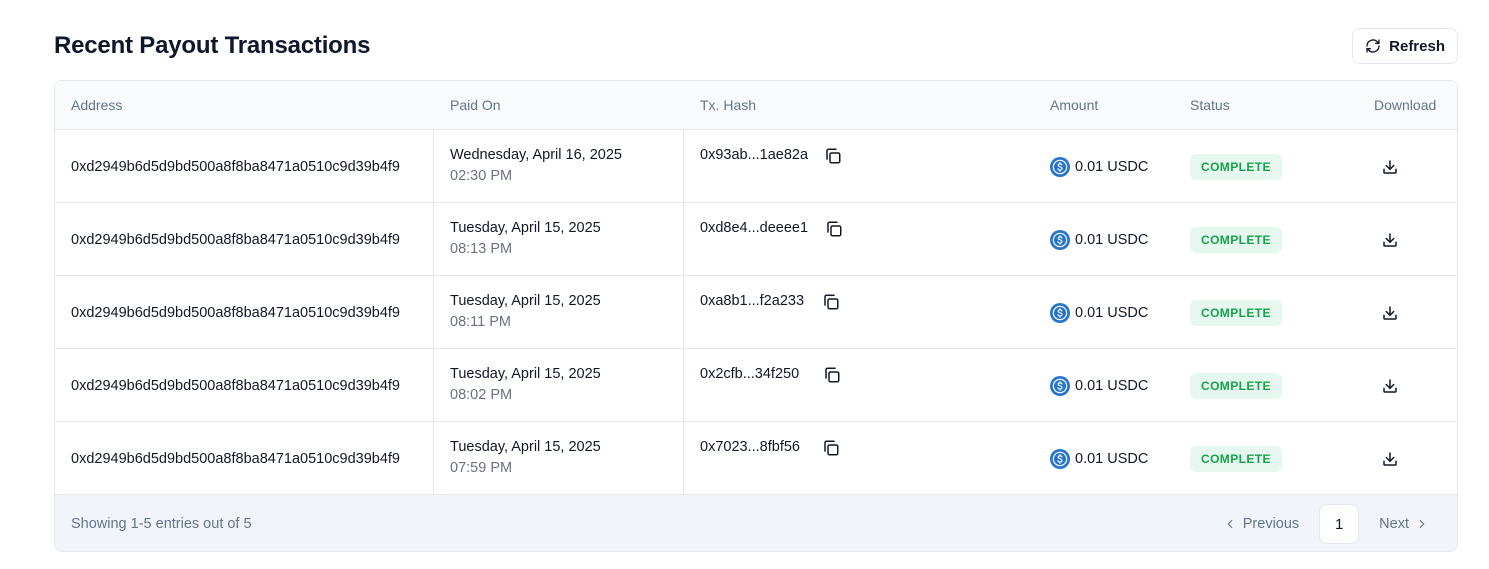 The width and height of the screenshot is (1489, 569). What do you see at coordinates (754, 155) in the screenshot?
I see `tx-hash-text: 0x93ab...1ae82a` at bounding box center [754, 155].